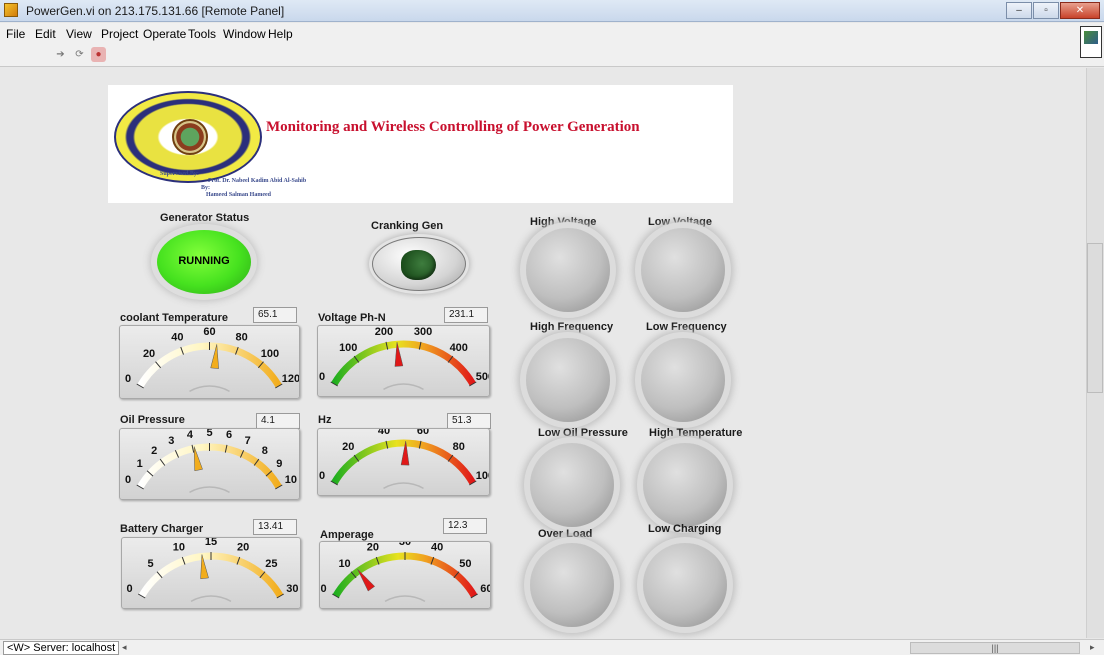 This screenshot has height=655, width=1104. I want to click on amperage-tick-label: 30, so click(405, 545).